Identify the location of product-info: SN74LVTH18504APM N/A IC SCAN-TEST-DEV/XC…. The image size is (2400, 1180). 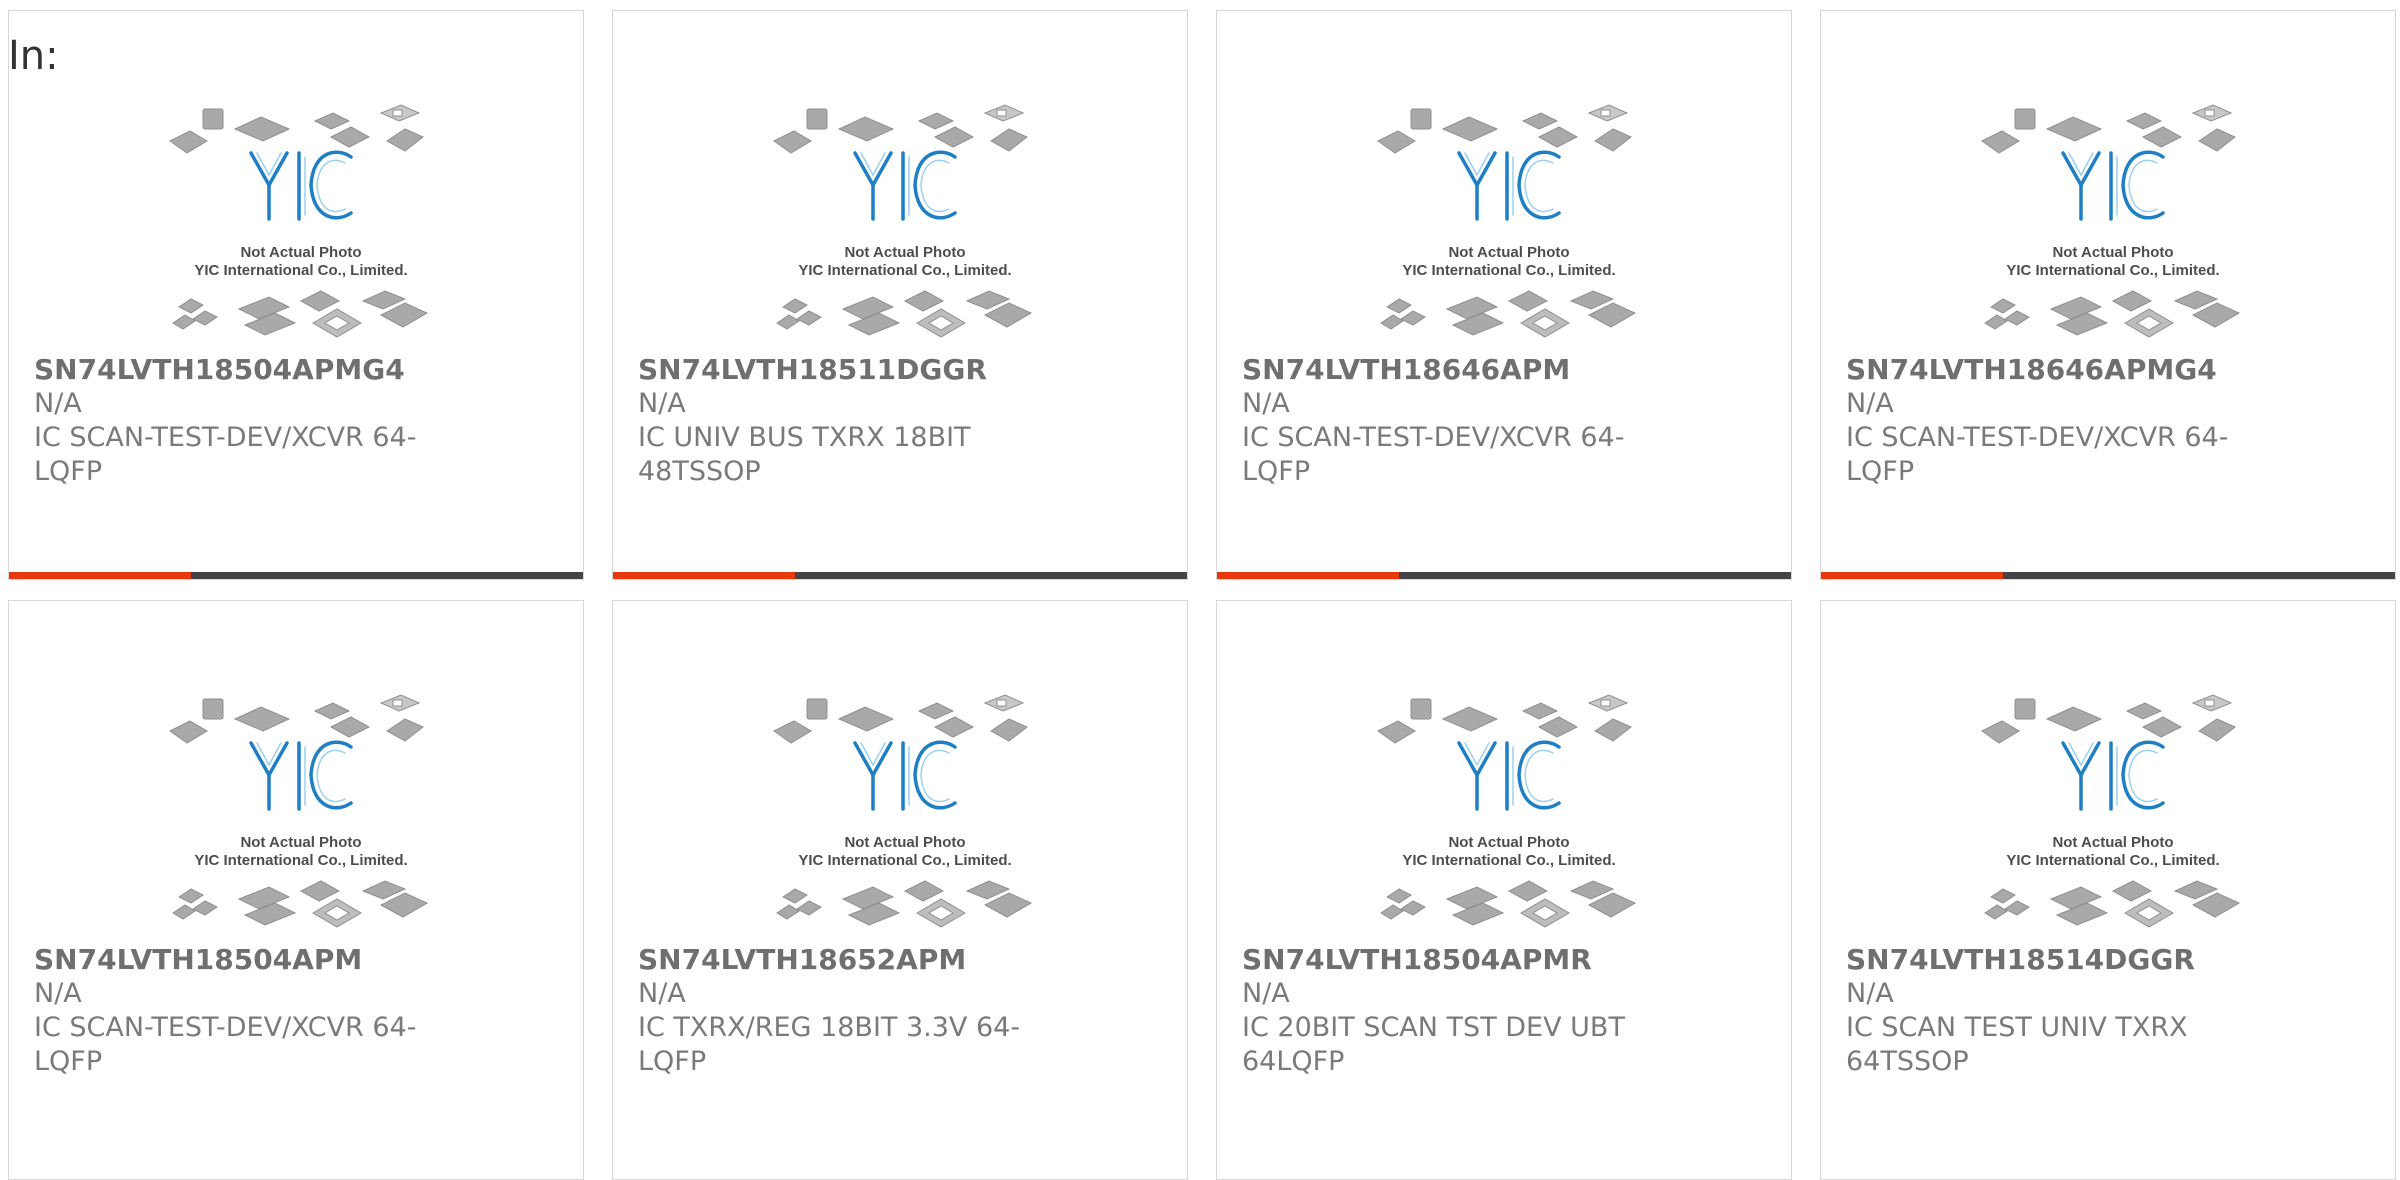
(274, 1011).